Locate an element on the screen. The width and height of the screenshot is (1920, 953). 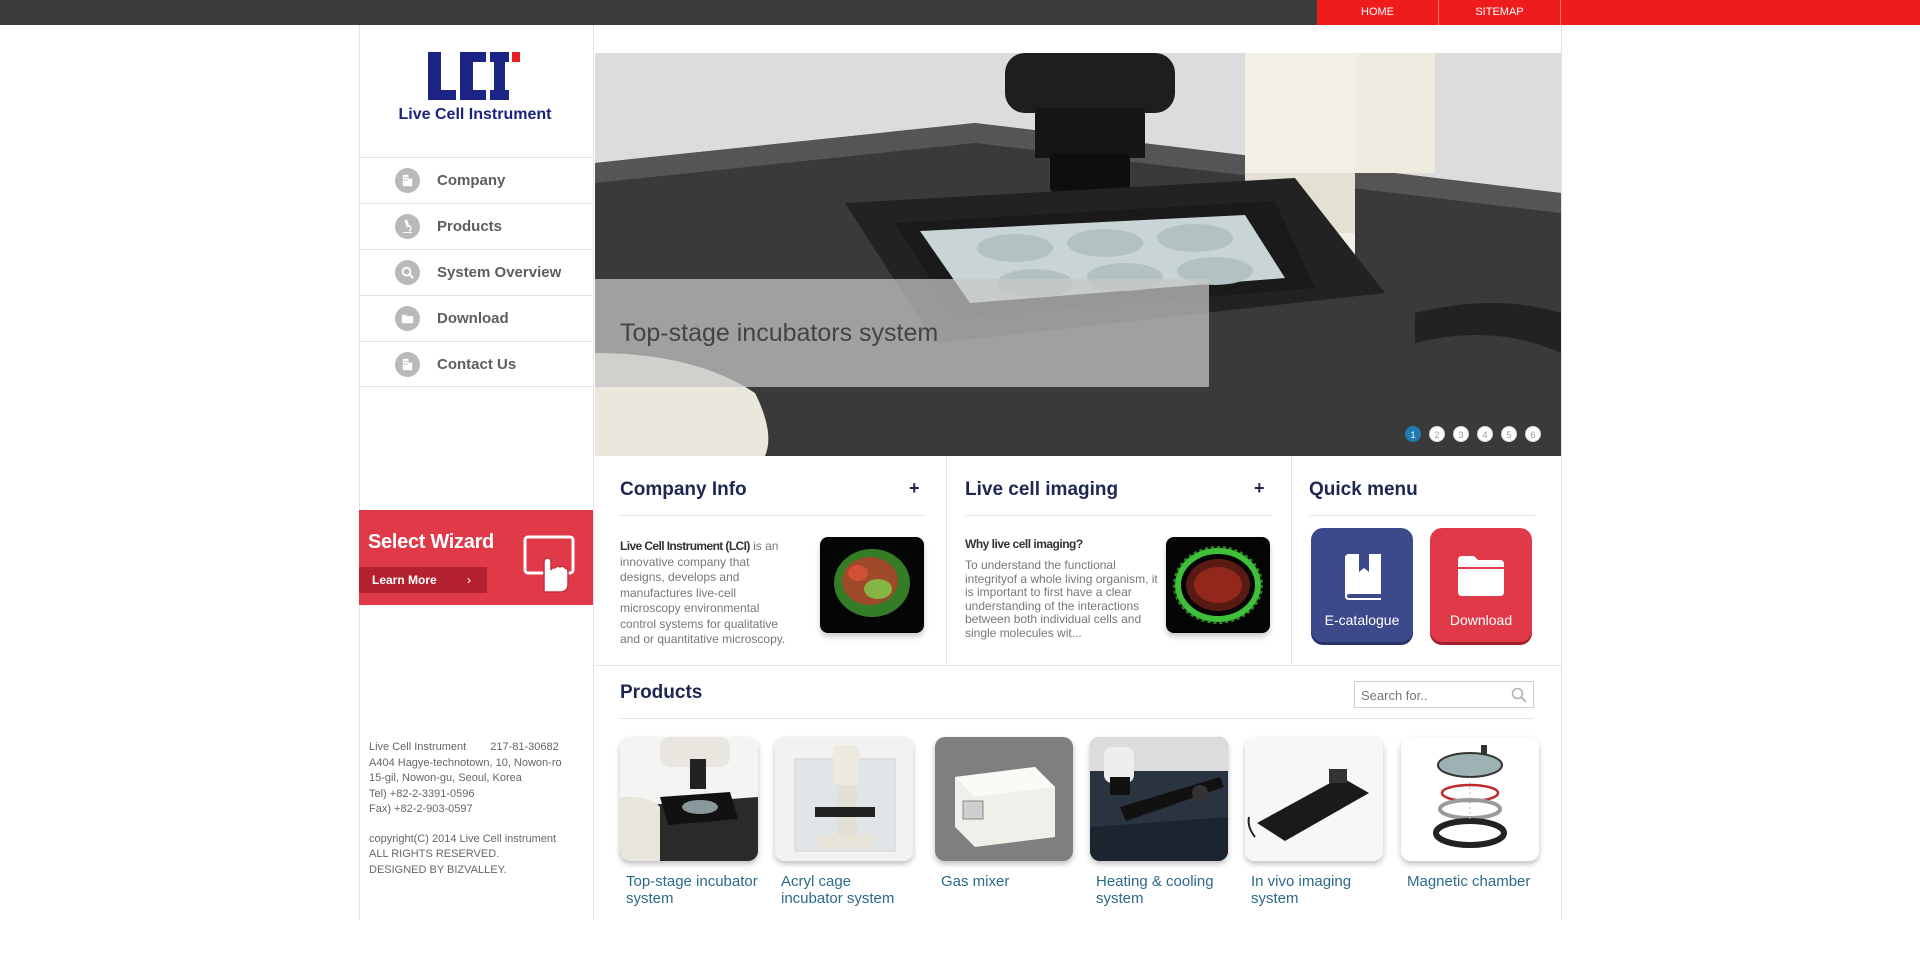
sidebar-item-products: Products is located at coordinates (476, 226).